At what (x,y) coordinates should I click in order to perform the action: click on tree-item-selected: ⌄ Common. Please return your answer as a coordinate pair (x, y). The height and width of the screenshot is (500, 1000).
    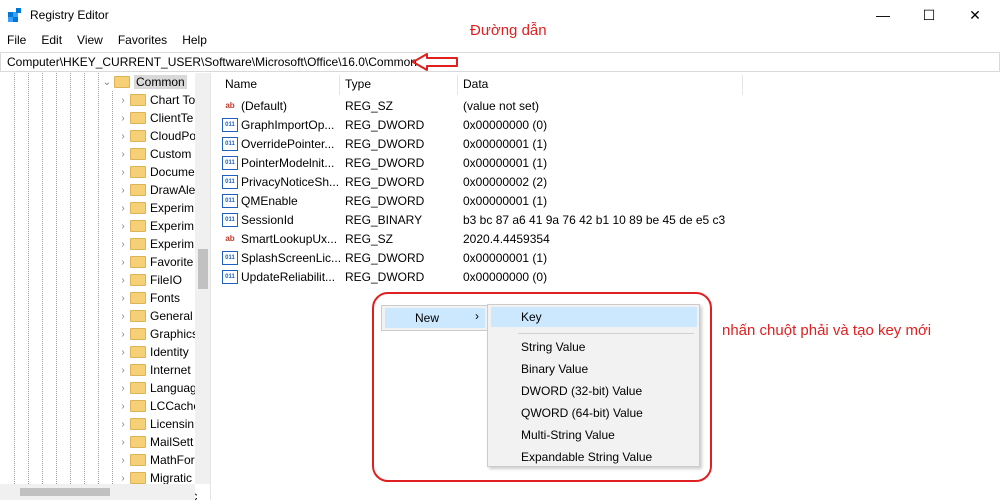
    Looking at the image, I should click on (150, 82).